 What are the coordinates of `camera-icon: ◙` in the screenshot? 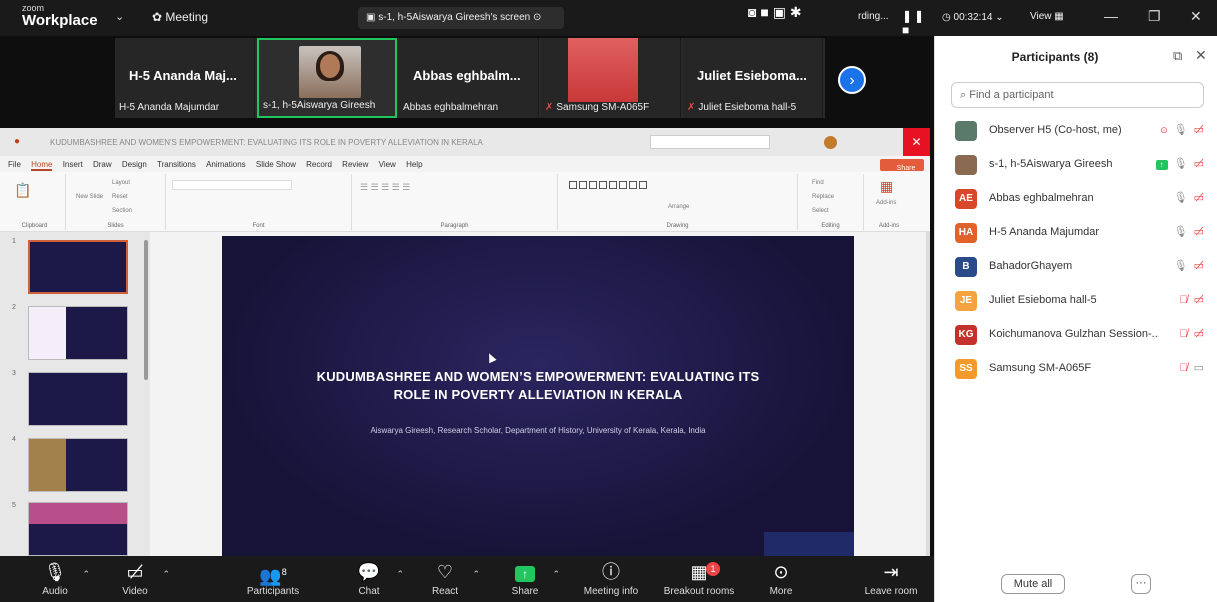 It's located at (752, 12).